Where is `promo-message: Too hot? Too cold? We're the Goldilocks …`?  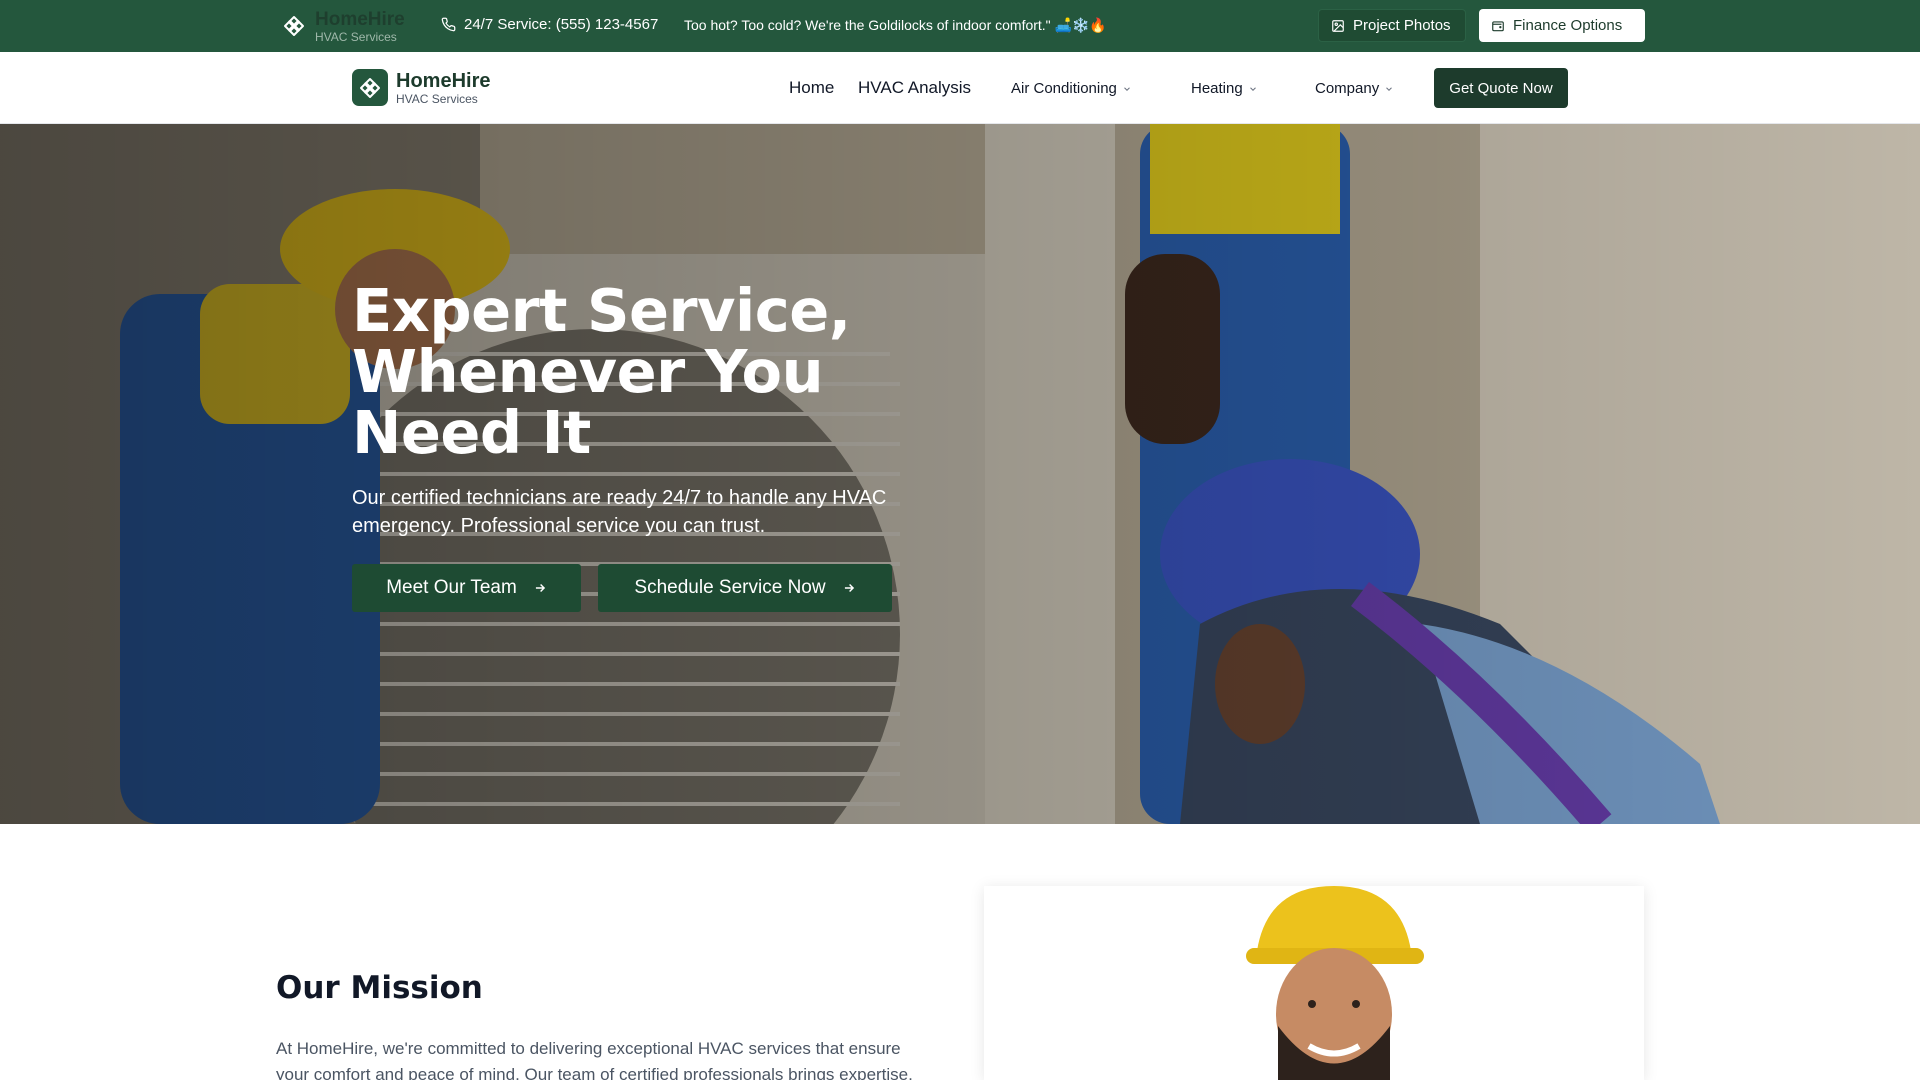
promo-message: Too hot? Too cold? We're the Goldilocks … is located at coordinates (895, 25).